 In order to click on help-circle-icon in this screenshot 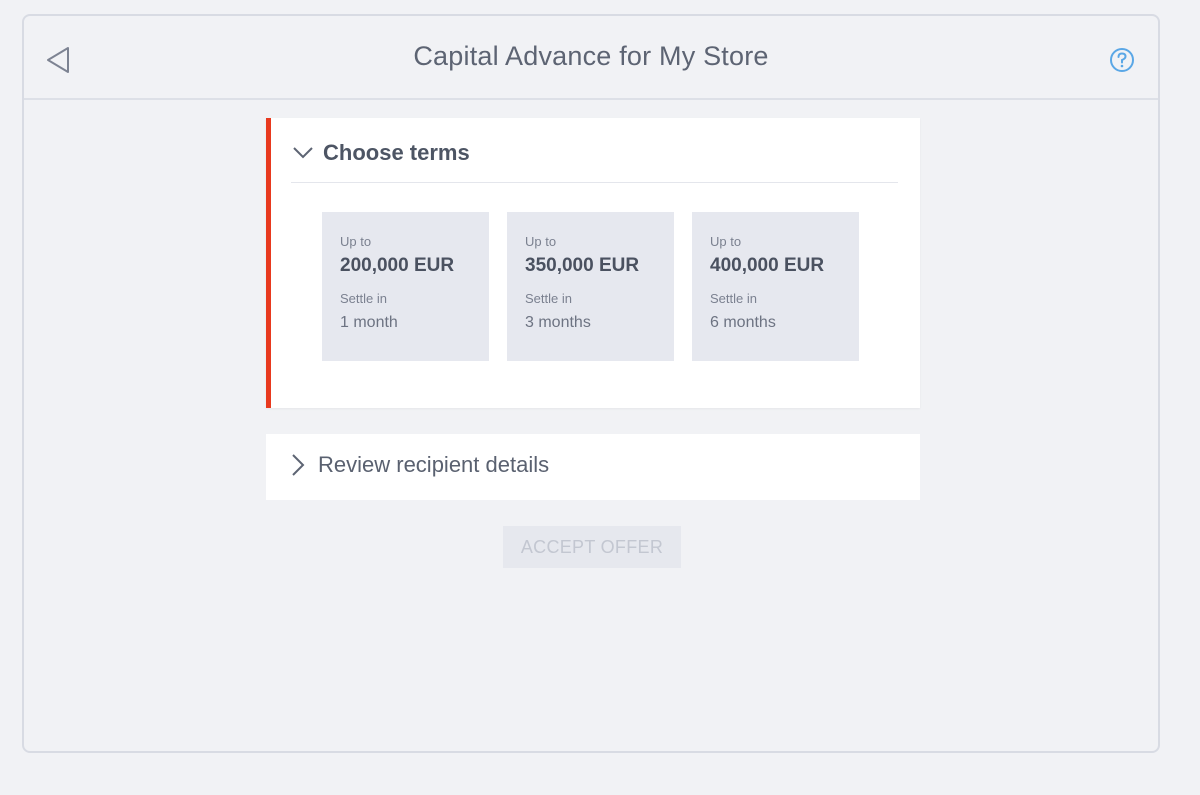, I will do `click(1122, 60)`.